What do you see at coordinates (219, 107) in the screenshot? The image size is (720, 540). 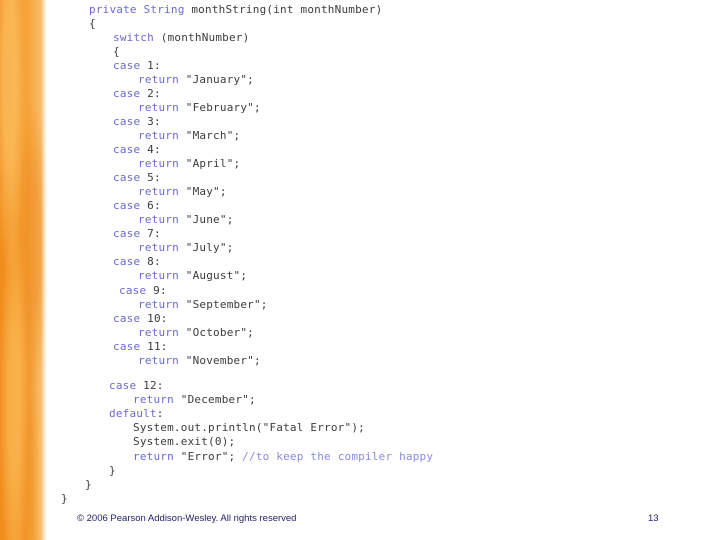 I see `code-text: "February";` at bounding box center [219, 107].